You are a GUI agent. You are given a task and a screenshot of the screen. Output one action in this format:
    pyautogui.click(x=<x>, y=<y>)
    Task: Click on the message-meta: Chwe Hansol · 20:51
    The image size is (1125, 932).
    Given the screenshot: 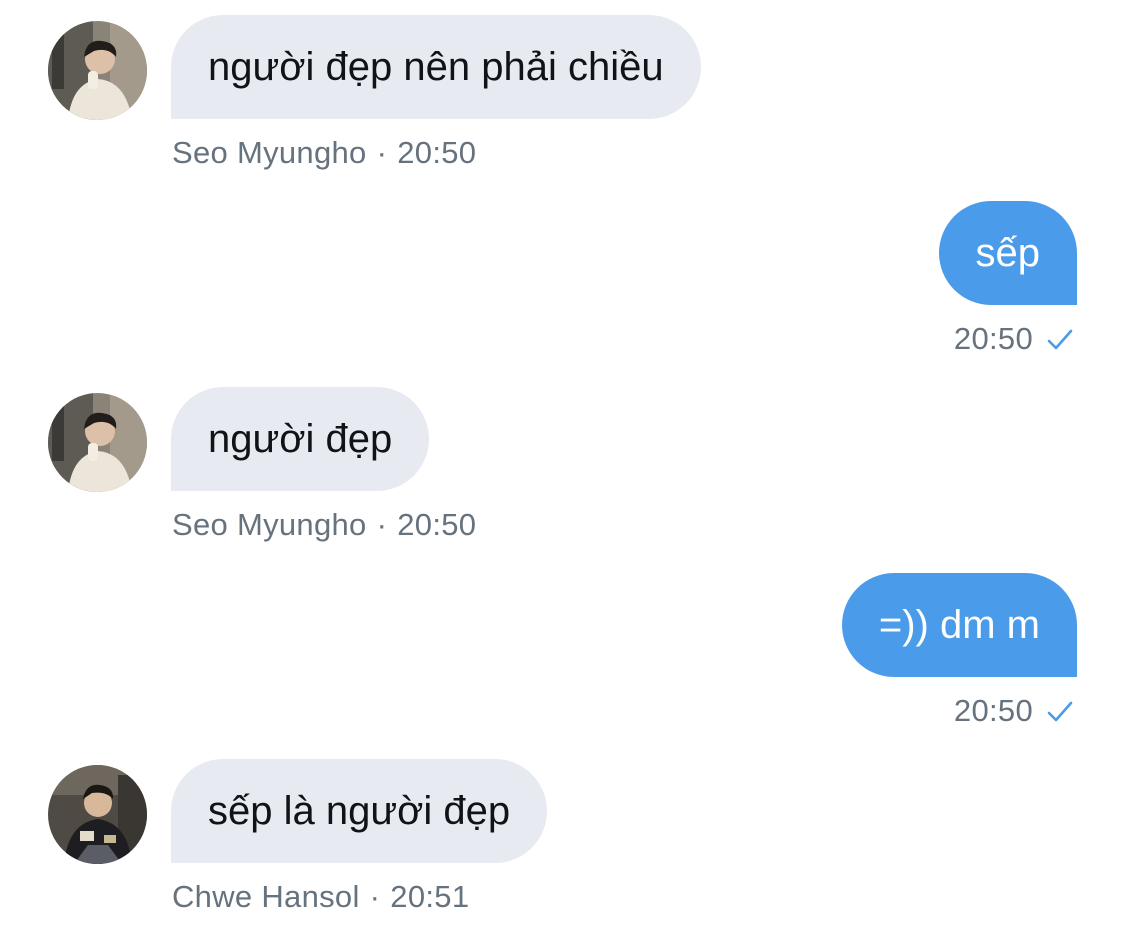 What is the action you would take?
    pyautogui.click(x=320, y=897)
    